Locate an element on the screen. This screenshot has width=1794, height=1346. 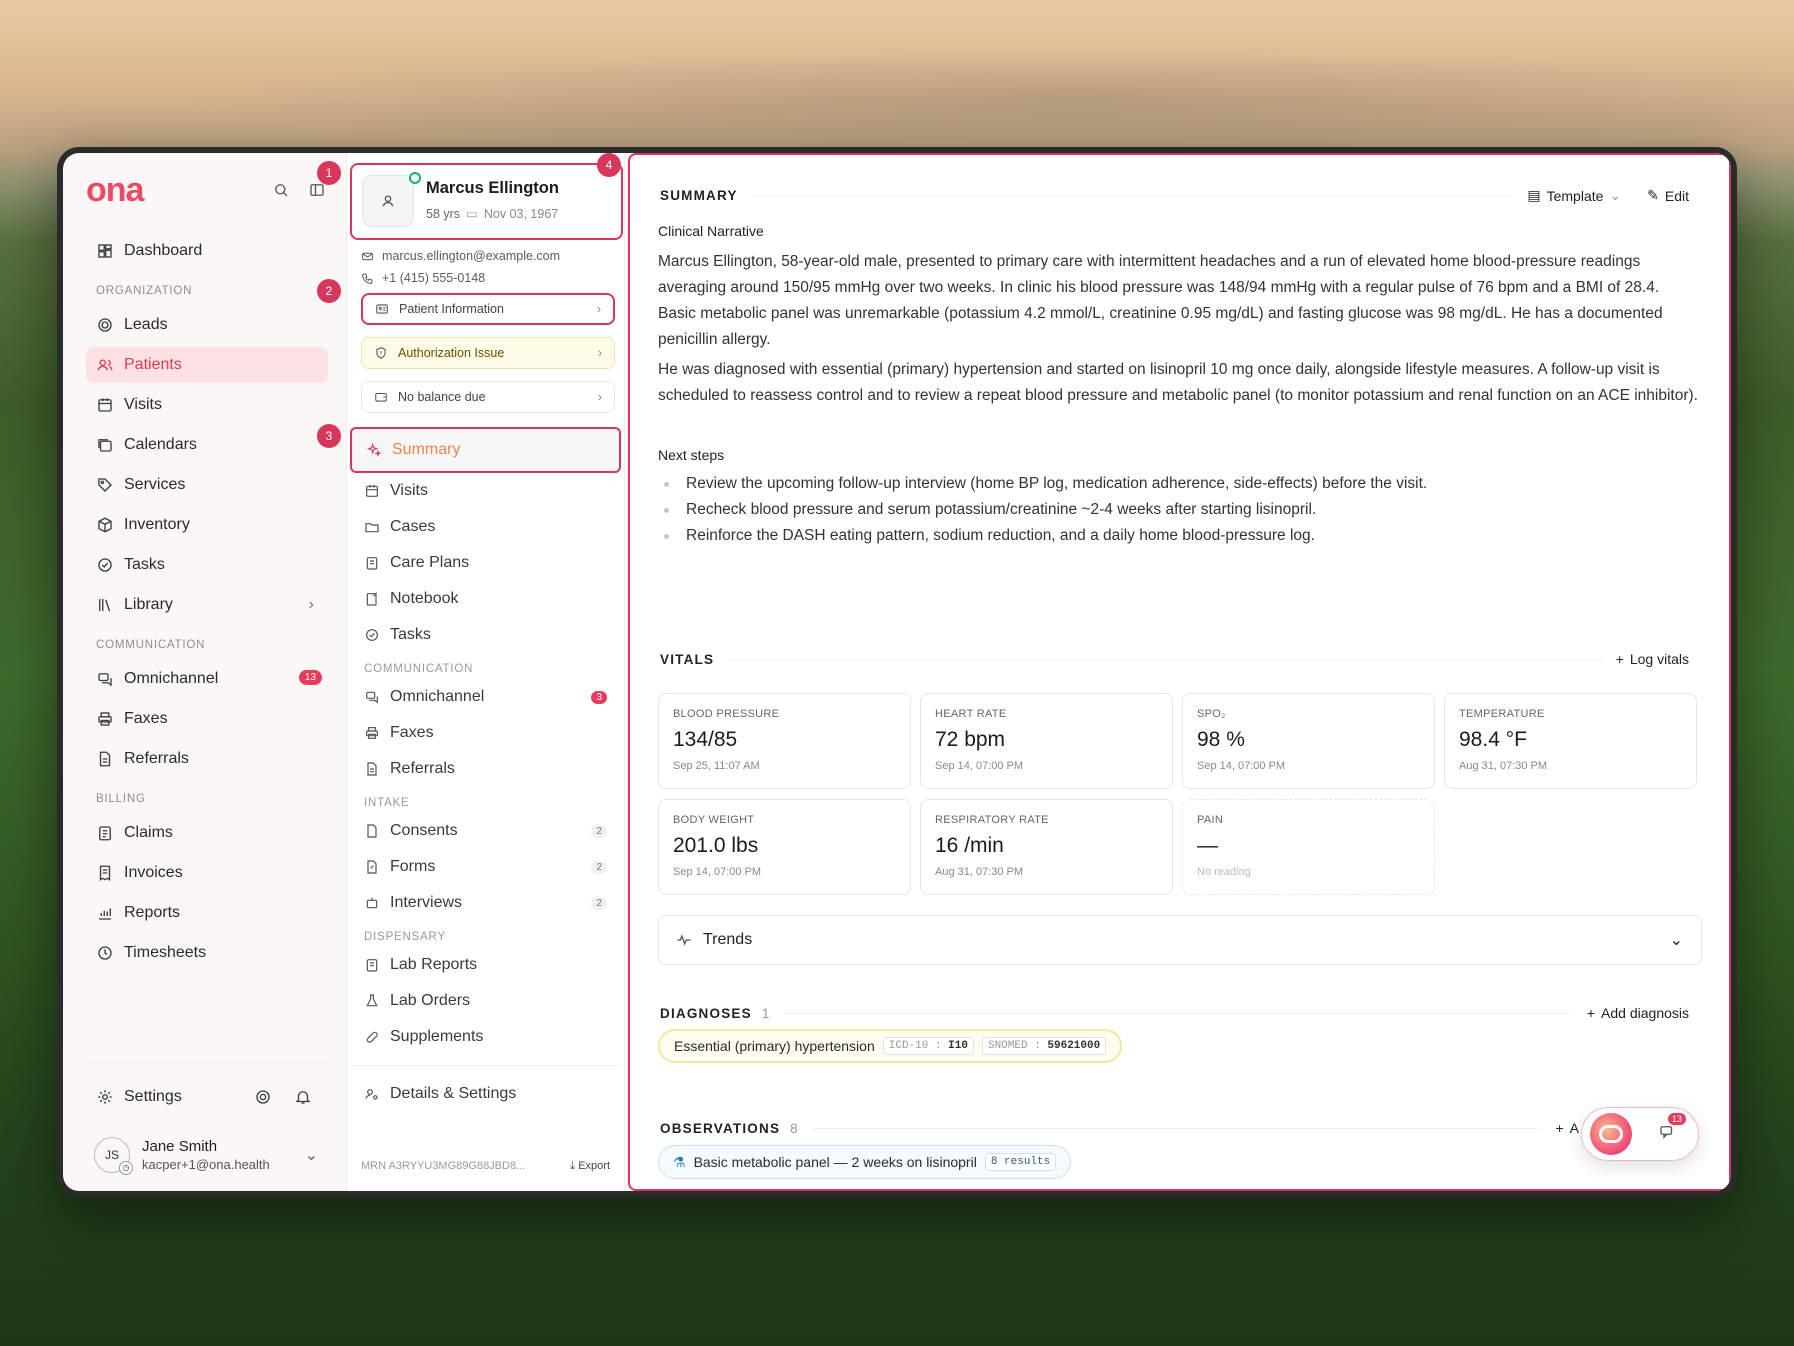
vital-card-heart-rate: HEART RATE 72 bpm Sep 14, 07:00 PM is located at coordinates (1046, 741).